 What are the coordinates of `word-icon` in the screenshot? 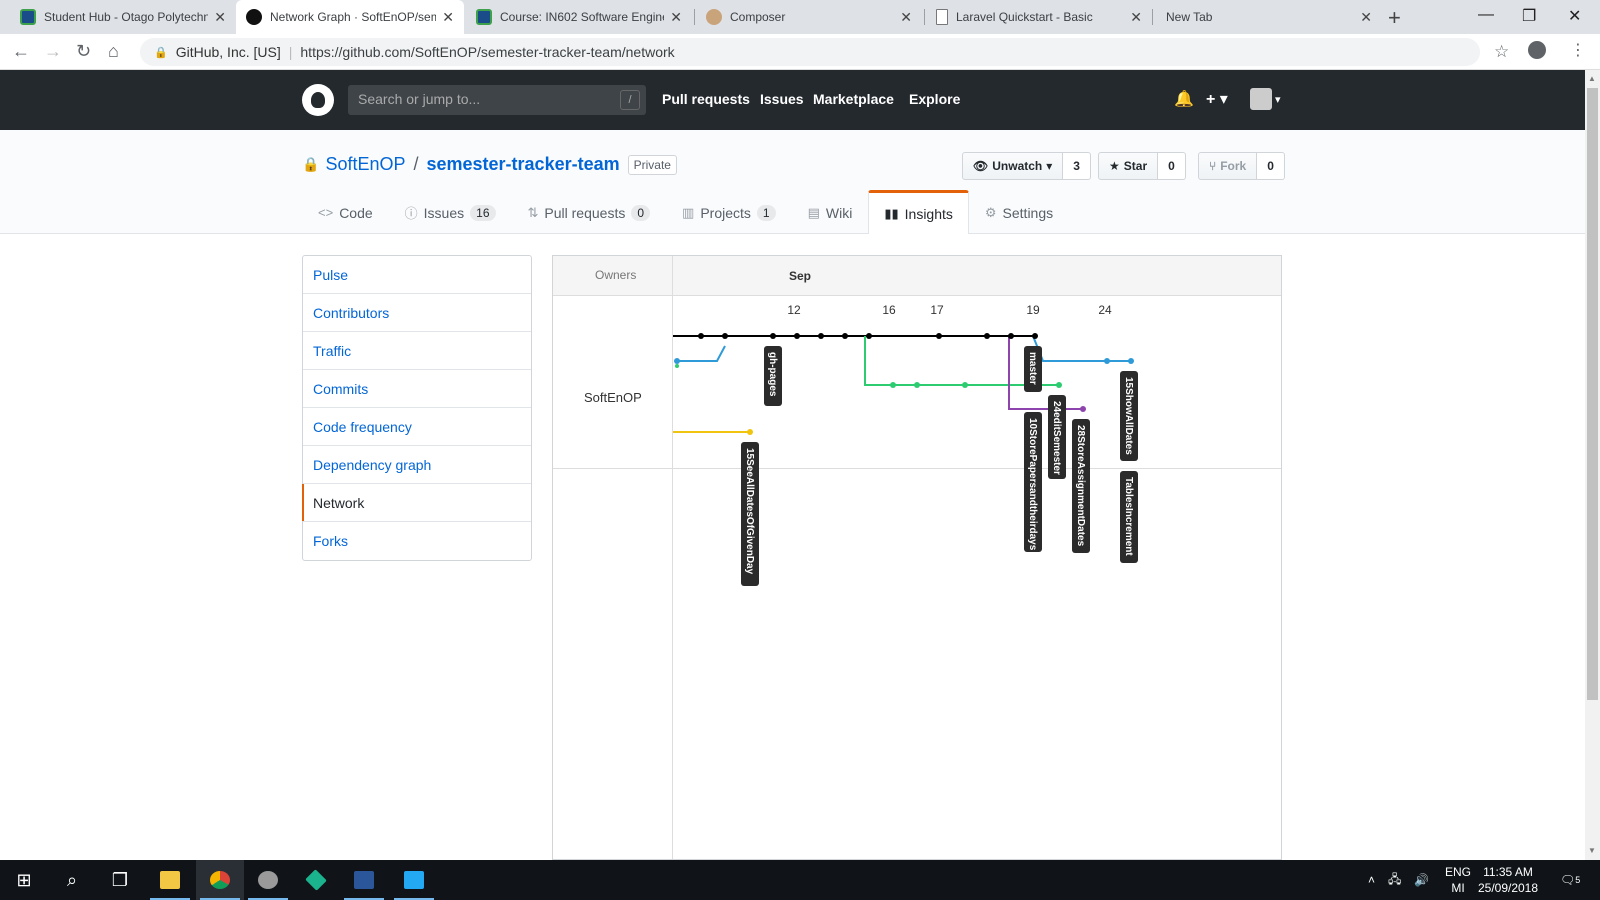 It's located at (364, 880).